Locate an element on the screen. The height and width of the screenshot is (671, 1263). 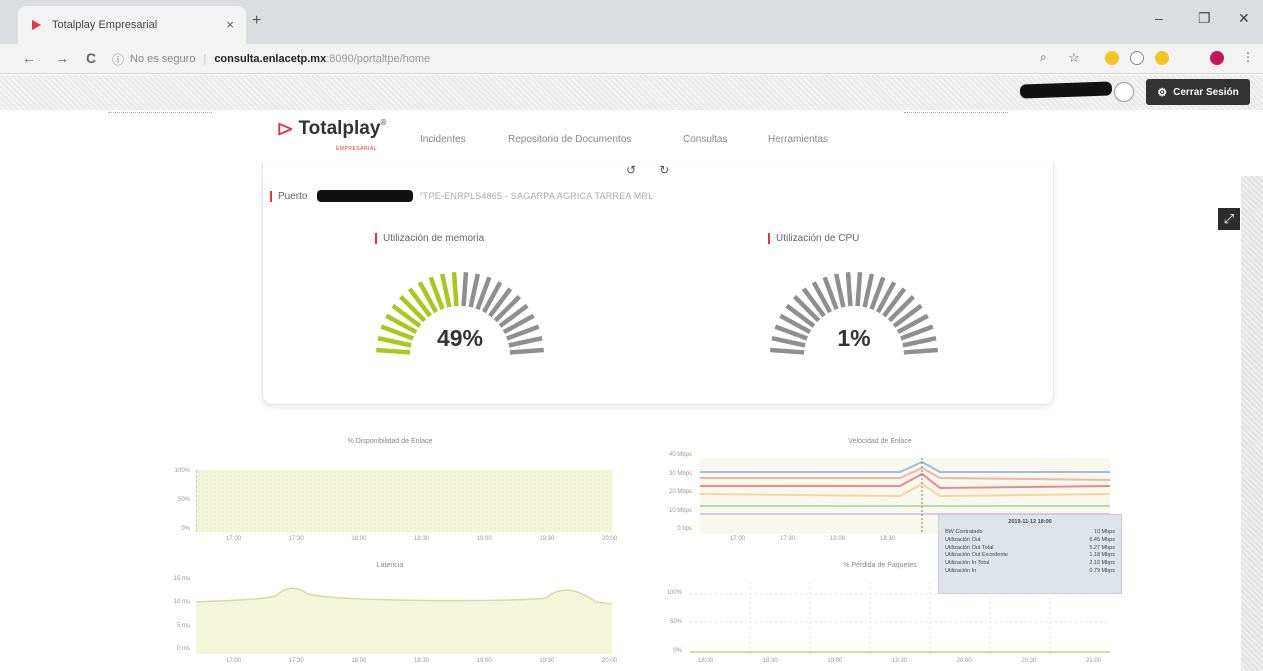
minimize-button: – is located at coordinates (1159, 18).